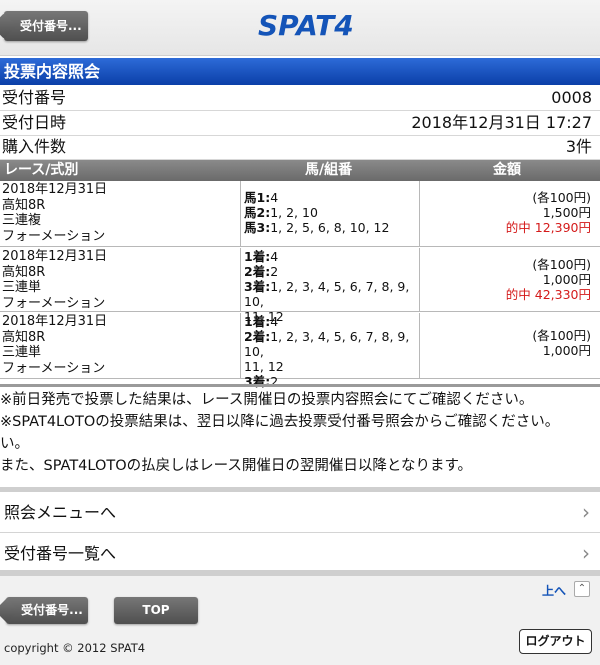  What do you see at coordinates (264, 366) in the screenshot?
I see `horse-line: 11, 12` at bounding box center [264, 366].